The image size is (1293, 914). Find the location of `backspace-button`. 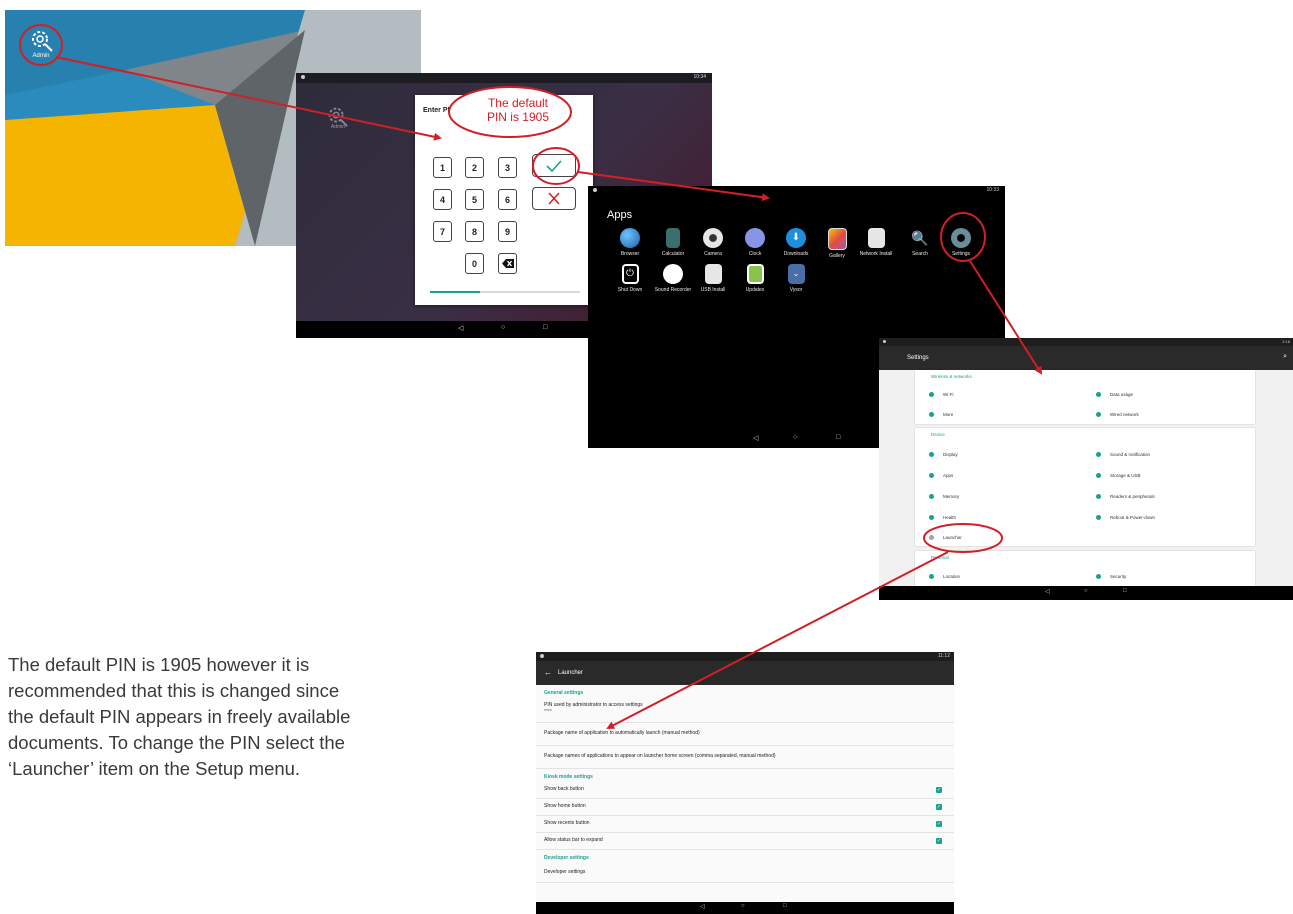

backspace-button is located at coordinates (507, 263).